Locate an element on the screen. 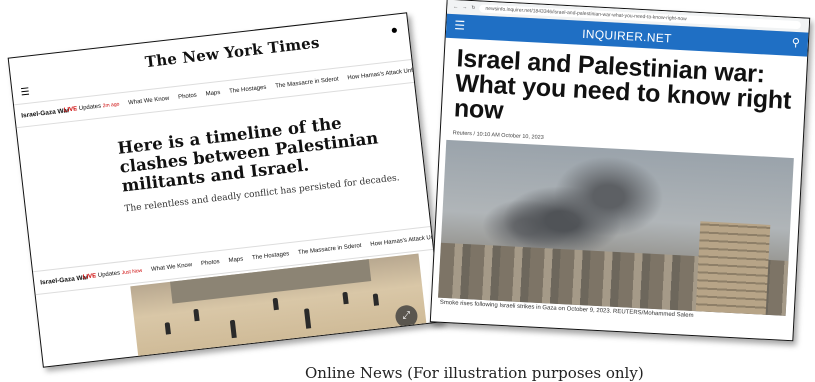 The image size is (815, 382). inquirer-byline: Reuters / 10:10 AM October 10, 2023 is located at coordinates (498, 135).